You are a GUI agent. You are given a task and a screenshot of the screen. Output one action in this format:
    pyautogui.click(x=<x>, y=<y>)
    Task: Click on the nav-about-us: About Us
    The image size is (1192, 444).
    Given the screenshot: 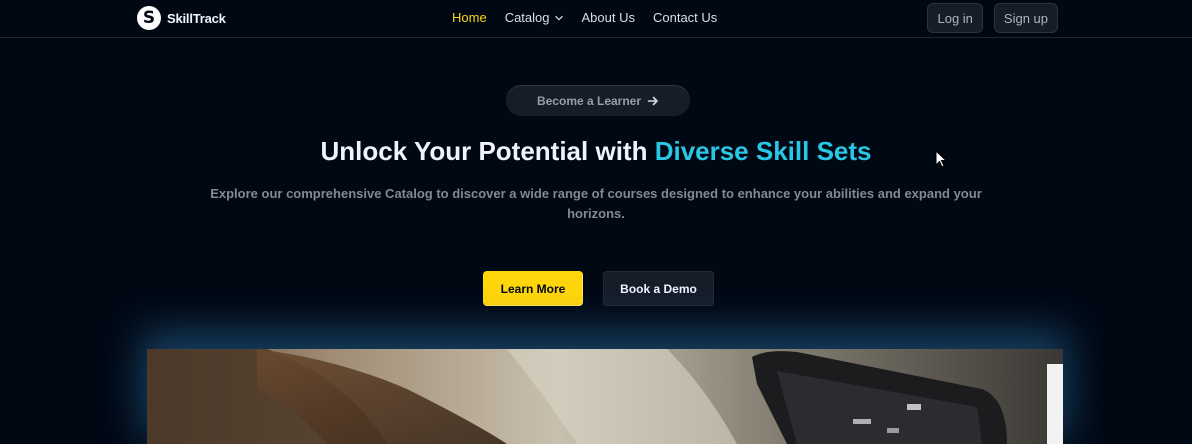 What is the action you would take?
    pyautogui.click(x=608, y=17)
    